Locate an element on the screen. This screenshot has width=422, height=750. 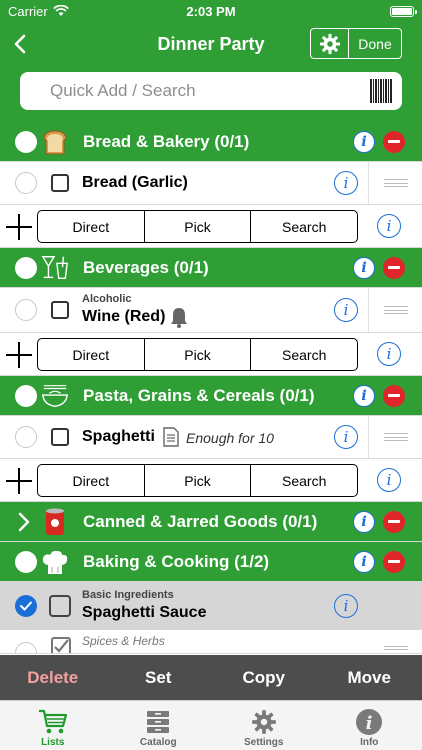
svg-text: i is located at coordinates (369, 723).